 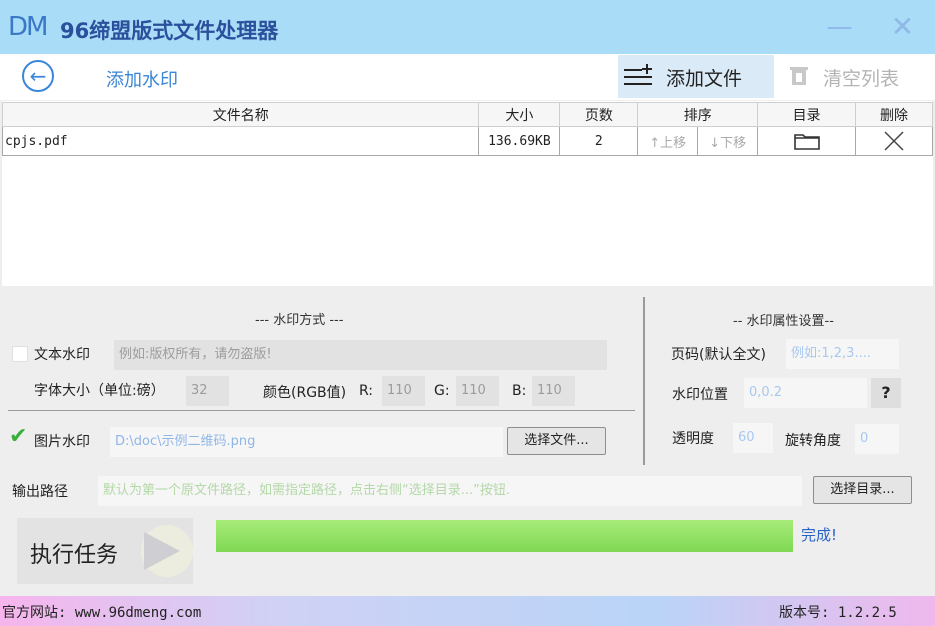 I want to click on move-up-button: ↑上移, so click(x=668, y=141).